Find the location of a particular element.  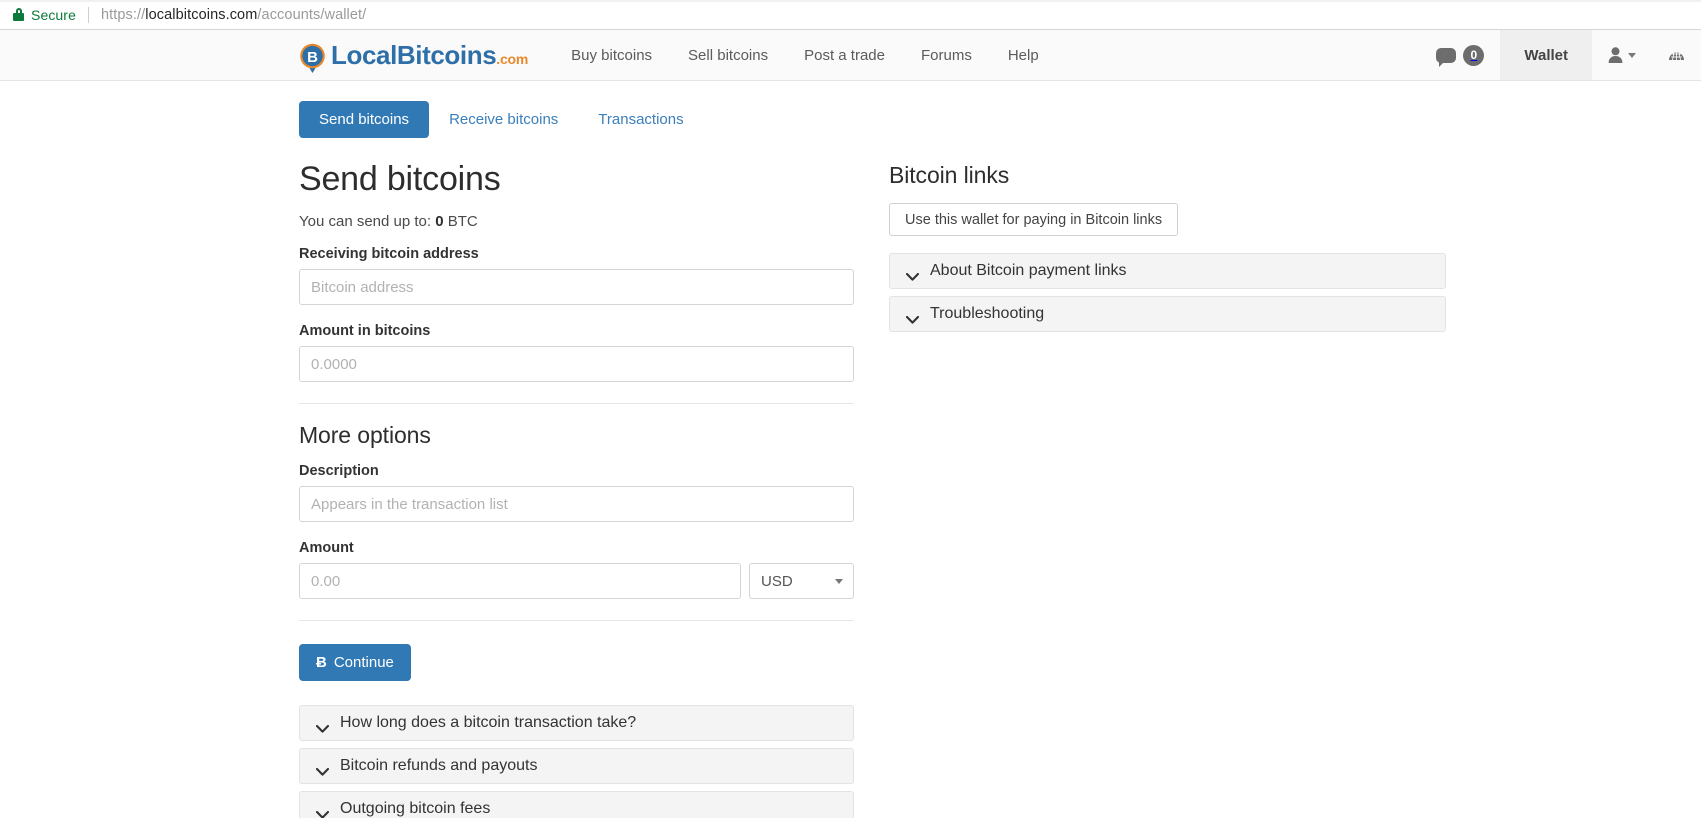

header-right-group: 0 Wallet is located at coordinates (1560, 55).